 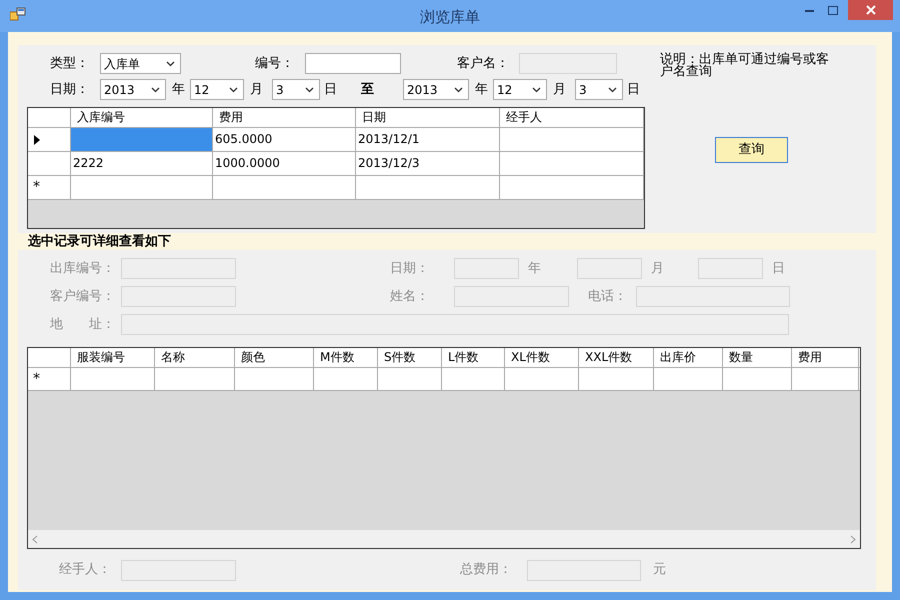 I want to click on total-fee-label: 总费用：, so click(x=486, y=570).